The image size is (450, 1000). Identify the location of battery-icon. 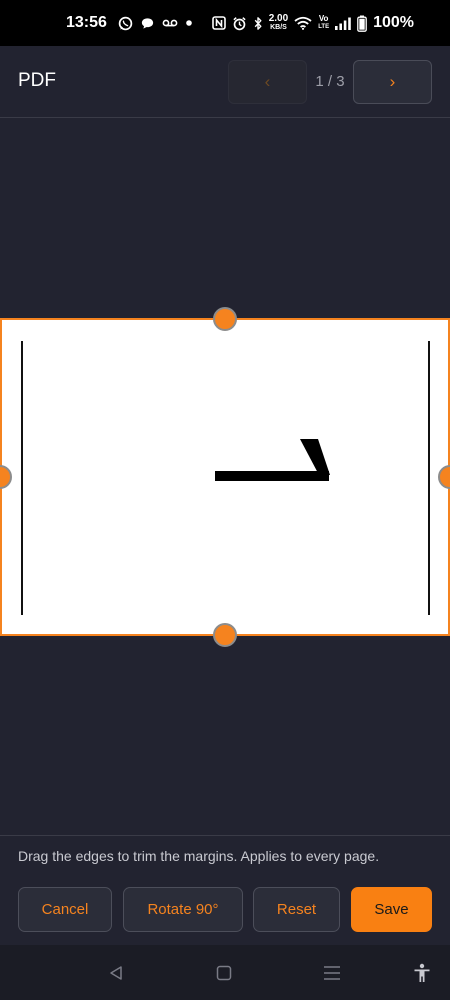
(362, 23).